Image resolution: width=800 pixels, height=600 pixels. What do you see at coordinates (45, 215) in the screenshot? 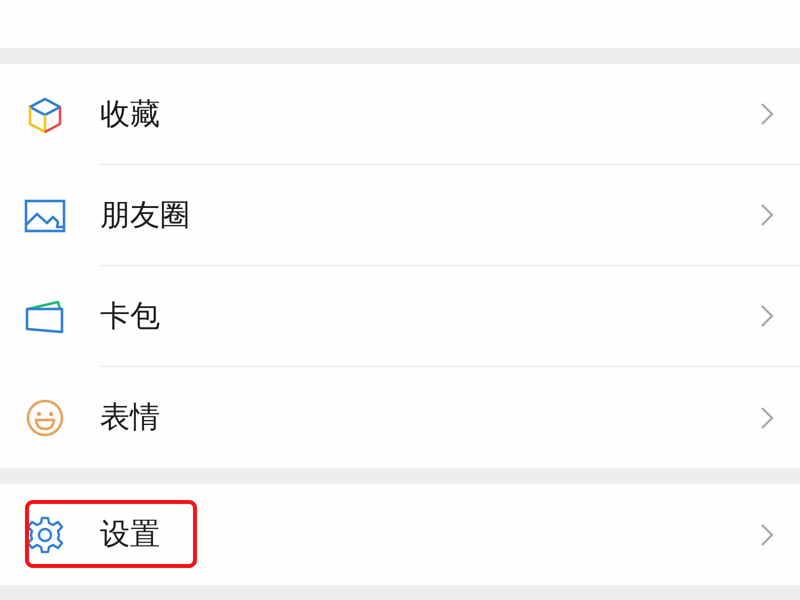
I see `landscape-icon` at bounding box center [45, 215].